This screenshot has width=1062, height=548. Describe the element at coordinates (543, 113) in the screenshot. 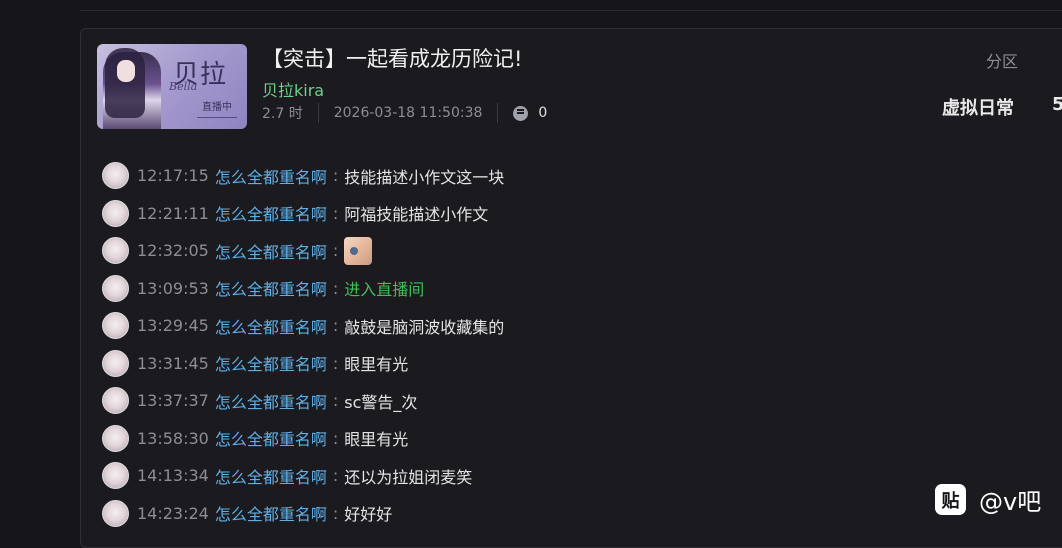

I see `comment-count: 0` at that location.